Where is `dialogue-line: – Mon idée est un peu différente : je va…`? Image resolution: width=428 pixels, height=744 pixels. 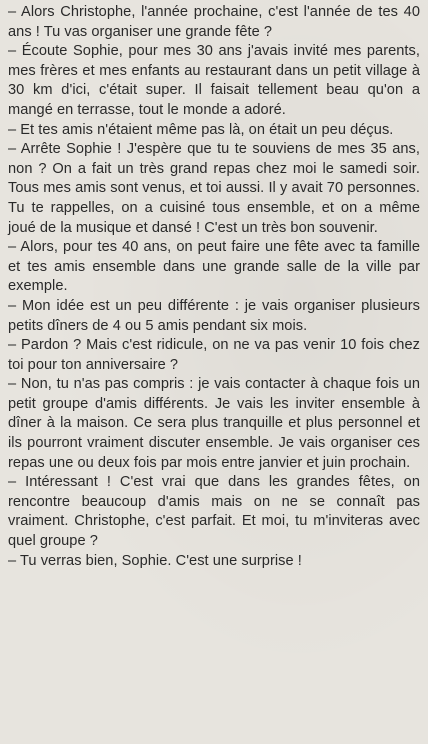 dialogue-line: – Mon idée est un peu différente : je va… is located at coordinates (214, 315).